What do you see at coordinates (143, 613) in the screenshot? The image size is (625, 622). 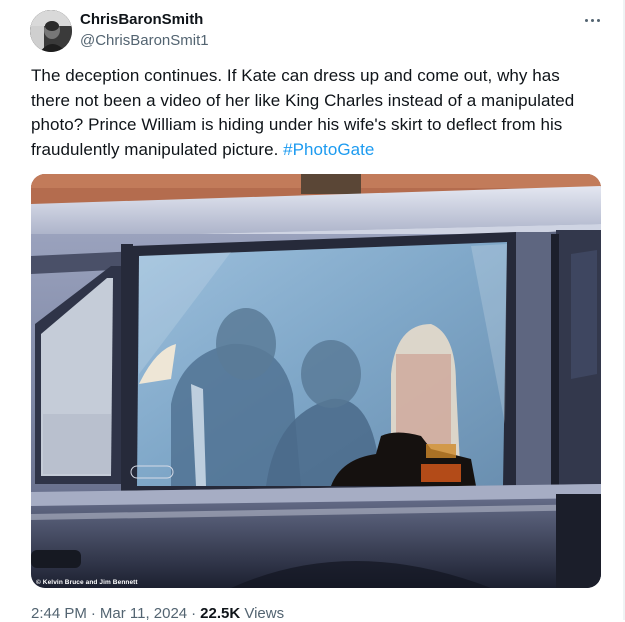 I see `tweet-date: Mar 11, 2024` at bounding box center [143, 613].